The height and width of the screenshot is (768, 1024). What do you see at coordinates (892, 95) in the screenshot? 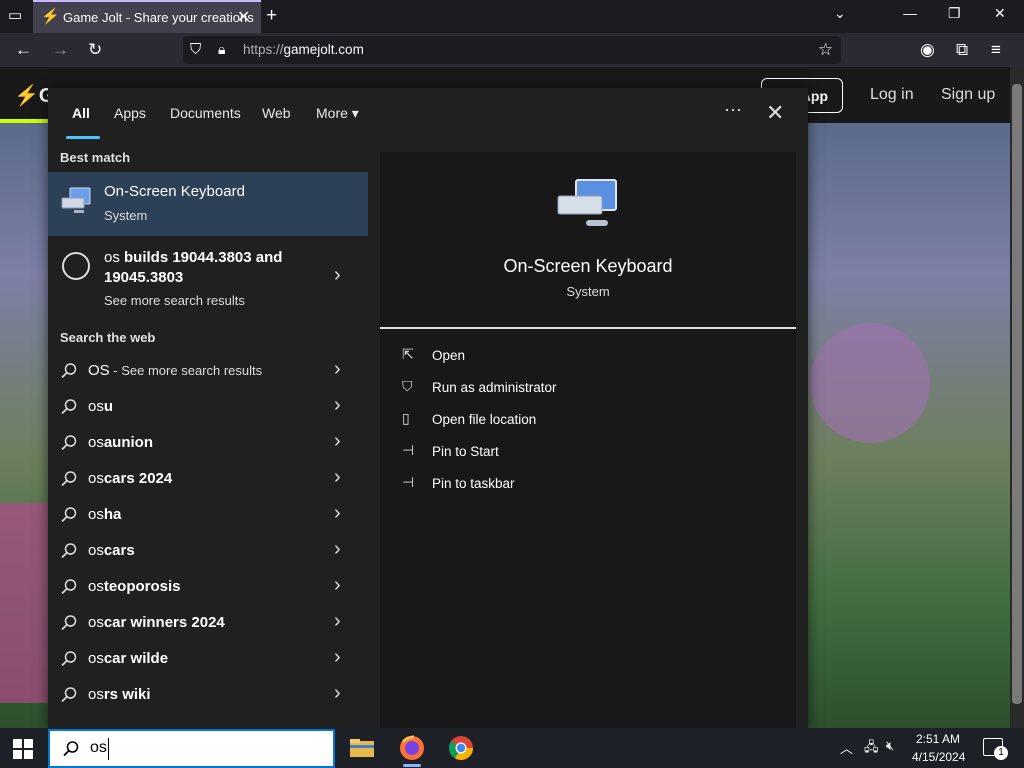
I see `login-link: Log in` at bounding box center [892, 95].